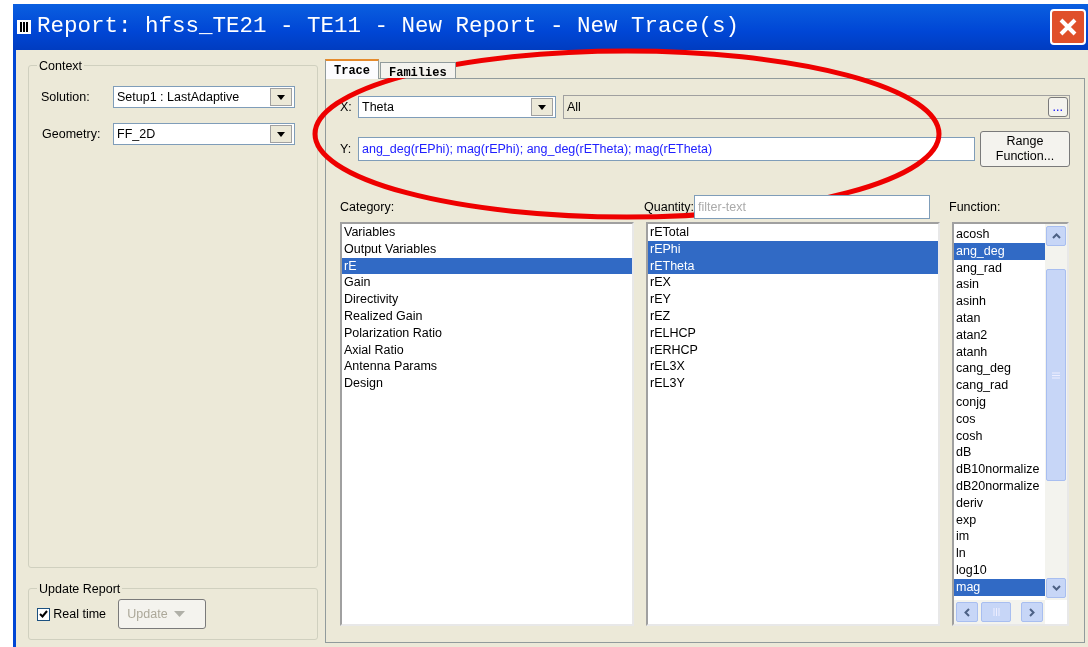  I want to click on checkmark-icon, so click(43, 614).